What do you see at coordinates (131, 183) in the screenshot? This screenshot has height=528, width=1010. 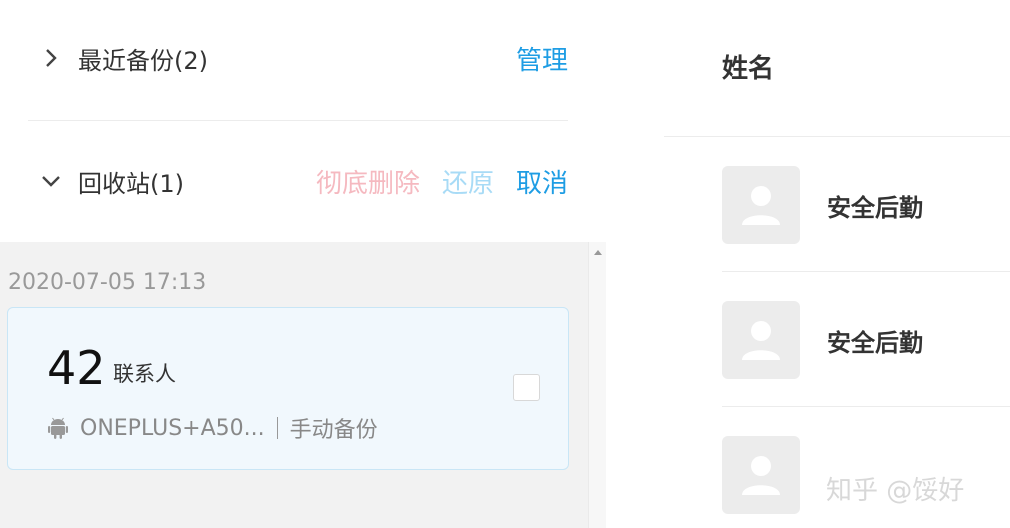 I see `recycle-bin-title: 回收站(1)` at bounding box center [131, 183].